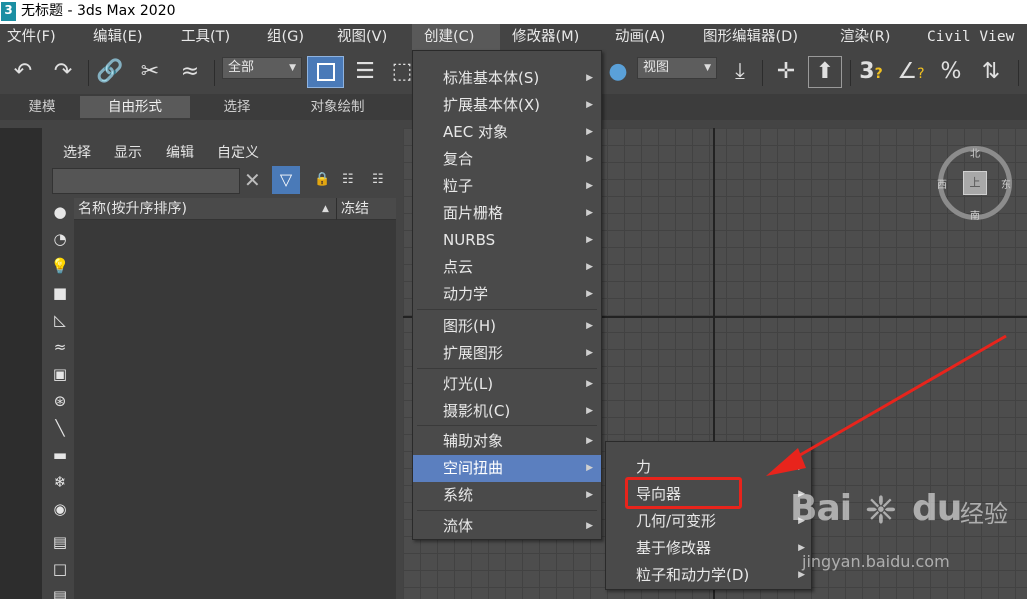 This screenshot has height=599, width=1027. What do you see at coordinates (205, 37) in the screenshot?
I see `menu-tools: 工具(T)` at bounding box center [205, 37].